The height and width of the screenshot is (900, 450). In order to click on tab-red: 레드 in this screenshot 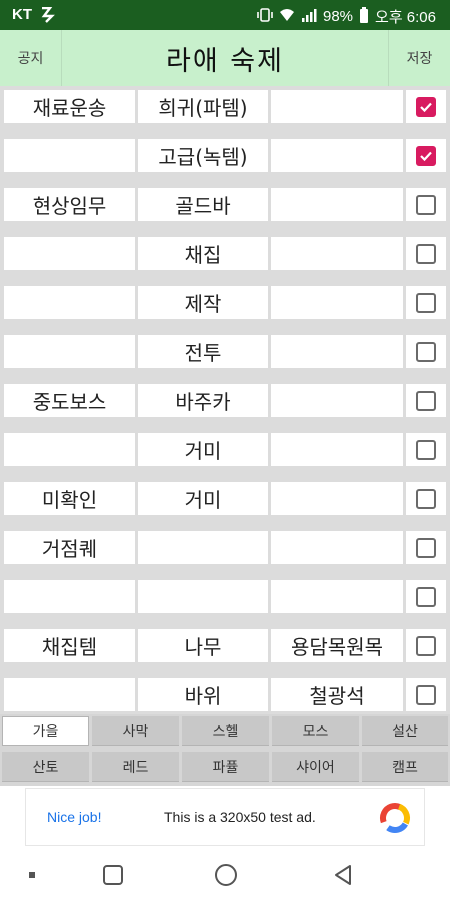, I will do `click(135, 767)`.